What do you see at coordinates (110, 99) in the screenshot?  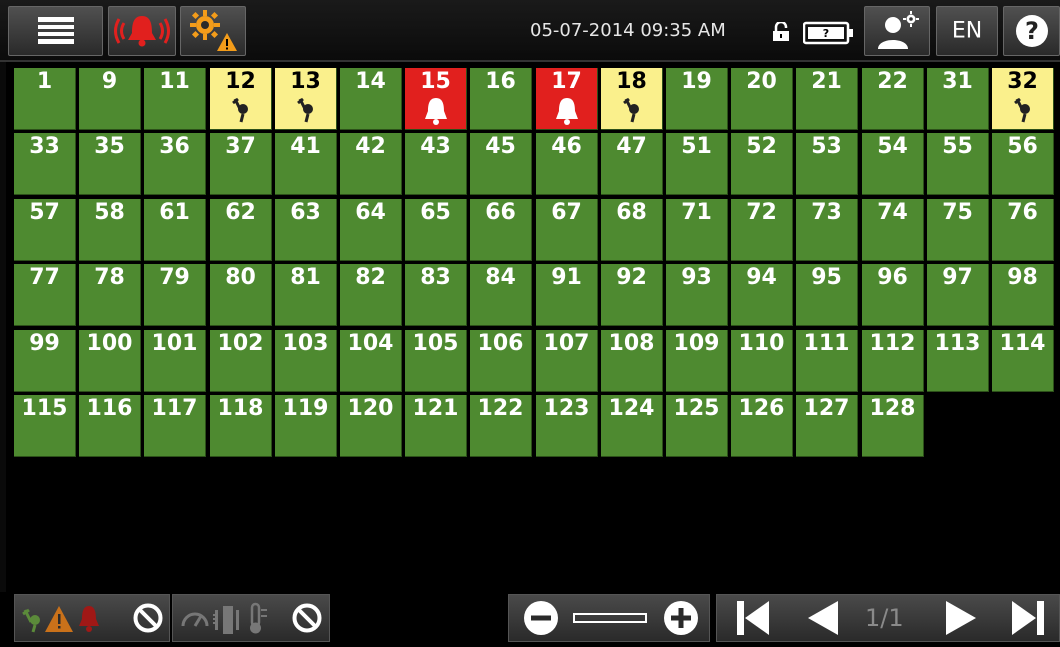 I see `channel-tile-9: 9` at bounding box center [110, 99].